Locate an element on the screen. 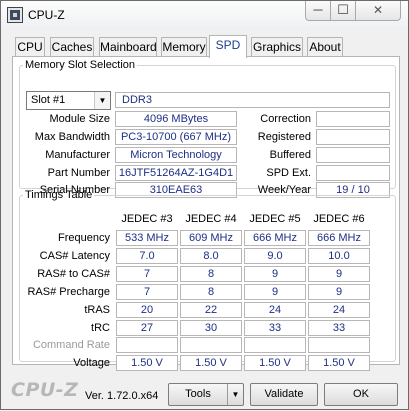 The image size is (409, 411). cpuz-logo: CPU-Z is located at coordinates (45, 390).